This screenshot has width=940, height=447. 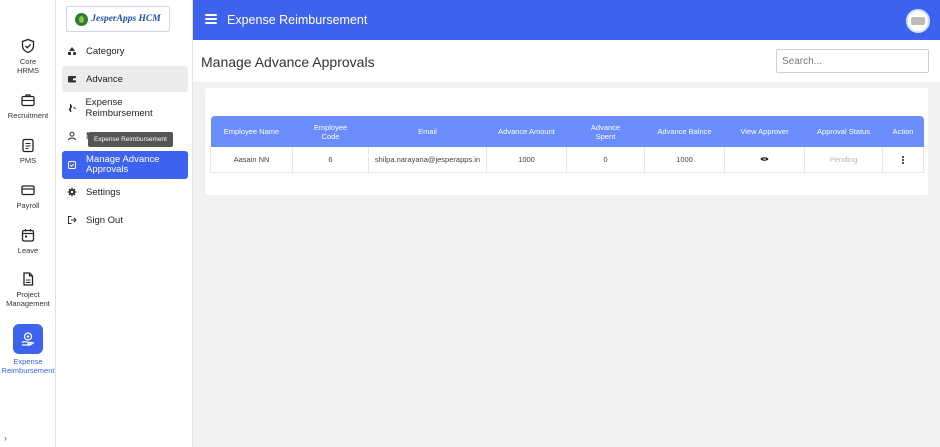 I want to click on menu-item-label: Category, so click(x=105, y=51).